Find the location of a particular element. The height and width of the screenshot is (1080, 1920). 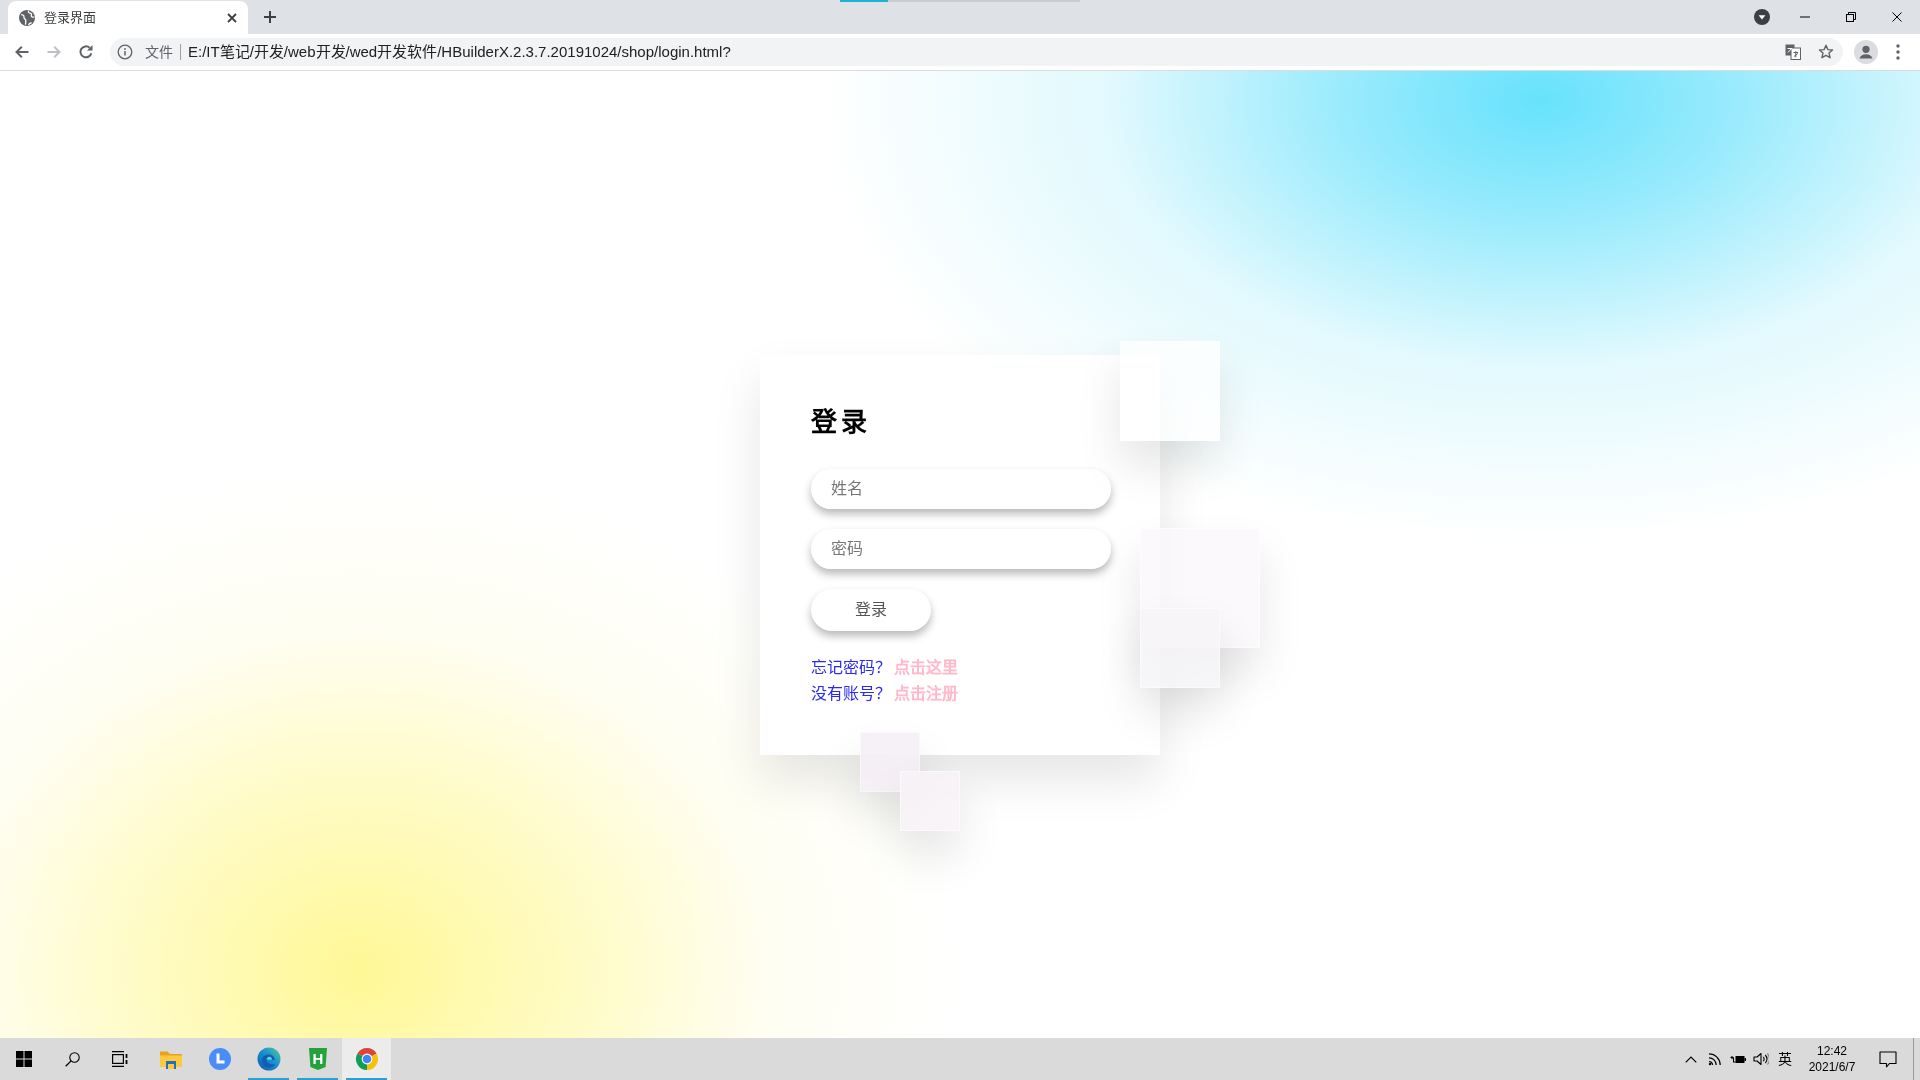

search-icon is located at coordinates (72, 1059).